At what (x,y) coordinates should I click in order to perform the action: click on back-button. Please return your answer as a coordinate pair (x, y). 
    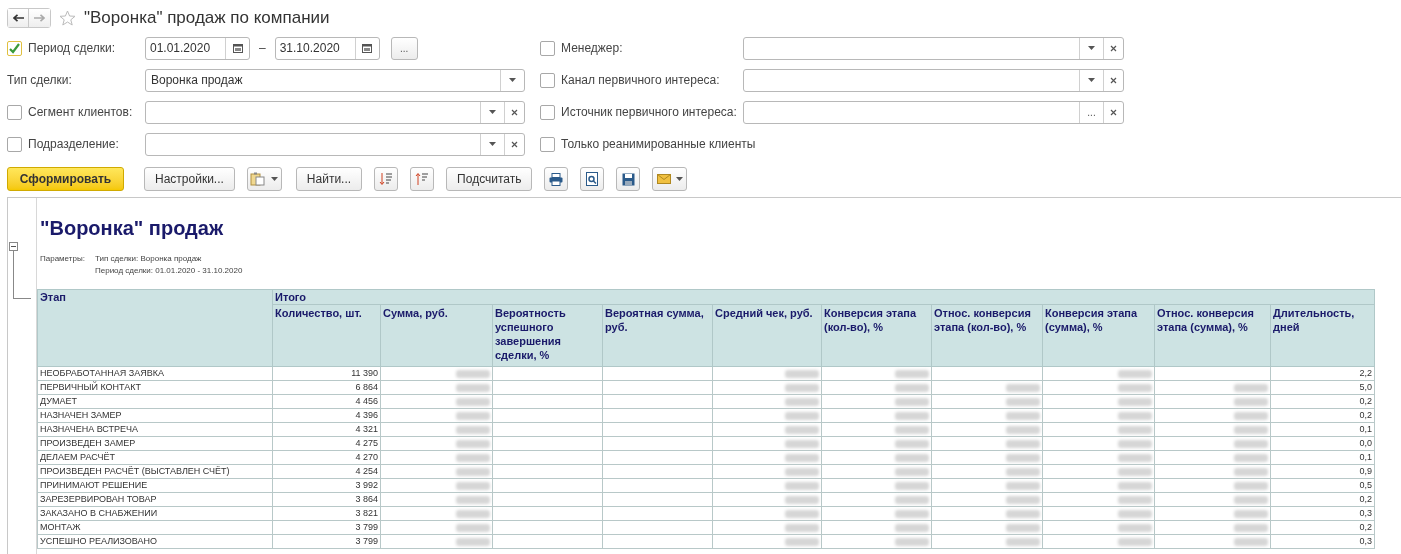
    Looking at the image, I should click on (18, 18).